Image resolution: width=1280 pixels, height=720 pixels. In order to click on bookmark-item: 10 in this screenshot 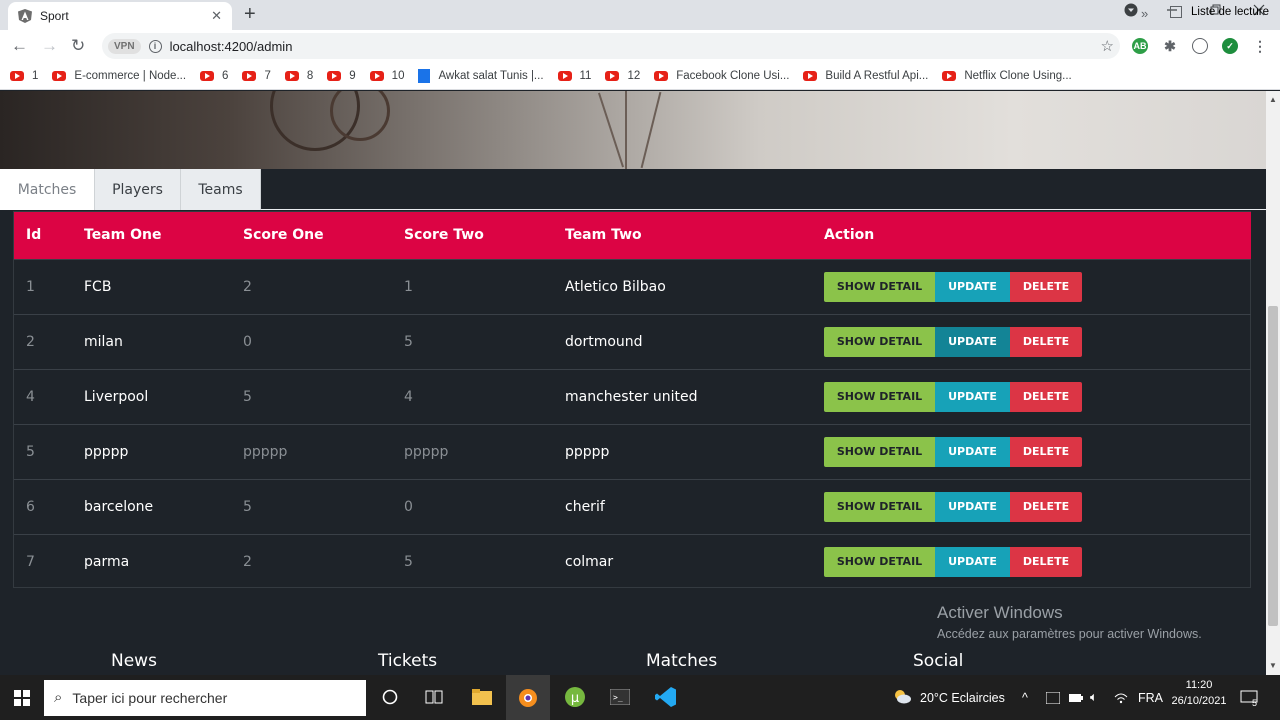, I will do `click(386, 76)`.